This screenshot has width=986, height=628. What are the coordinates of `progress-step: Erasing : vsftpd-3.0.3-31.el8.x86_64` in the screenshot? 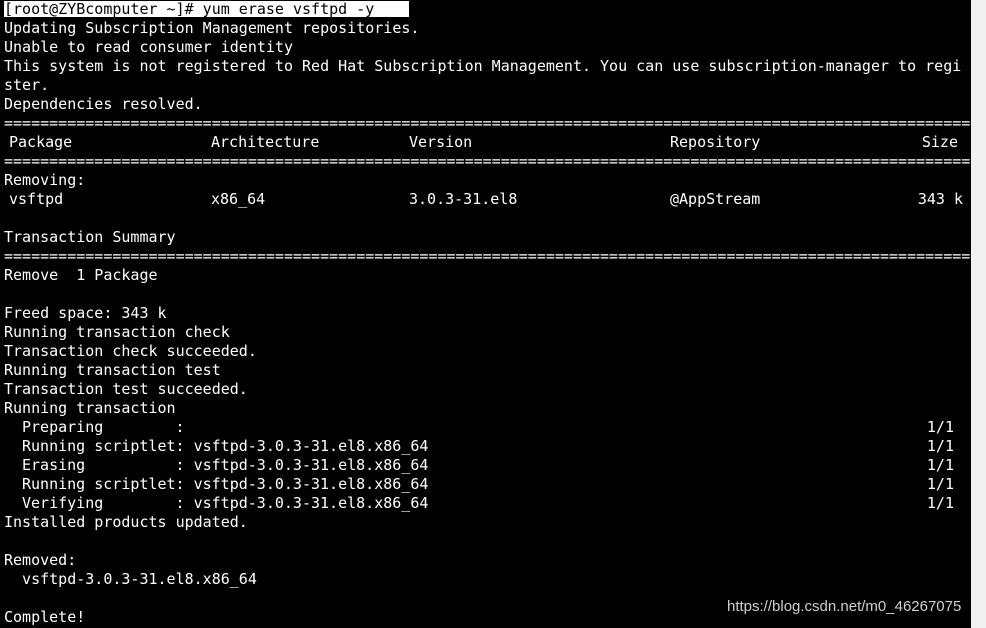 It's located at (225, 465).